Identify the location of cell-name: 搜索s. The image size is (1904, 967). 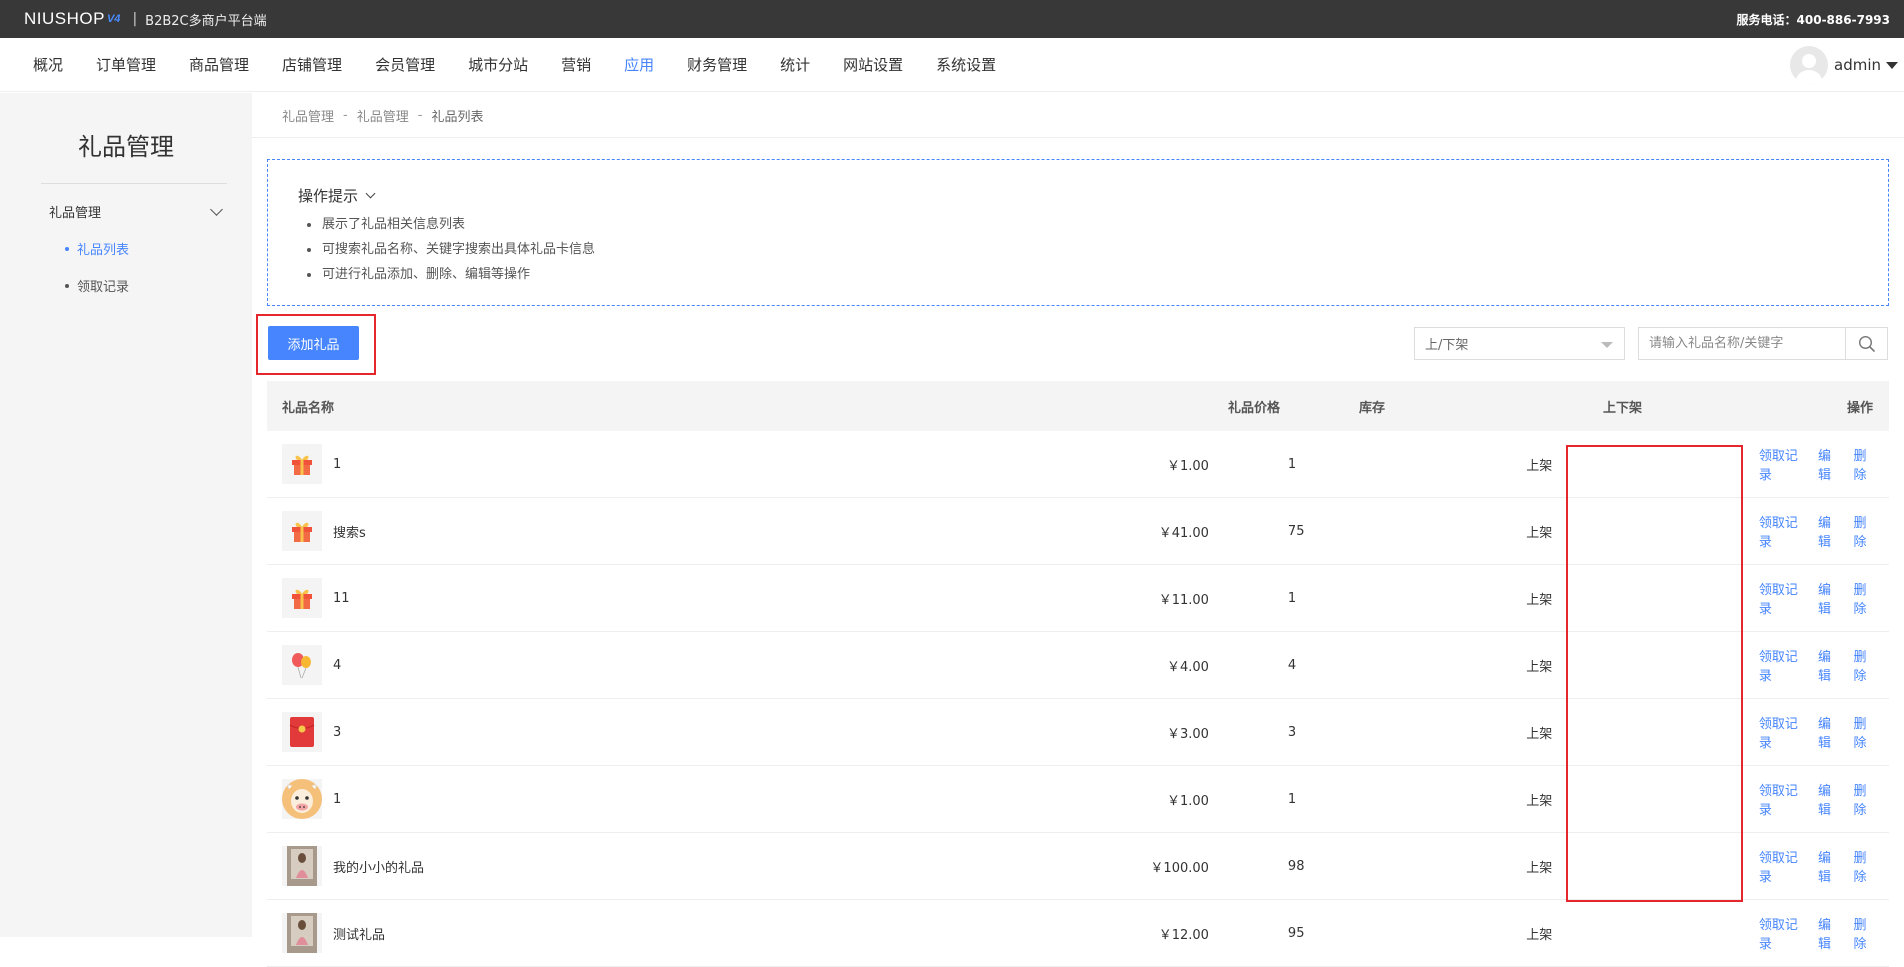
(527, 531).